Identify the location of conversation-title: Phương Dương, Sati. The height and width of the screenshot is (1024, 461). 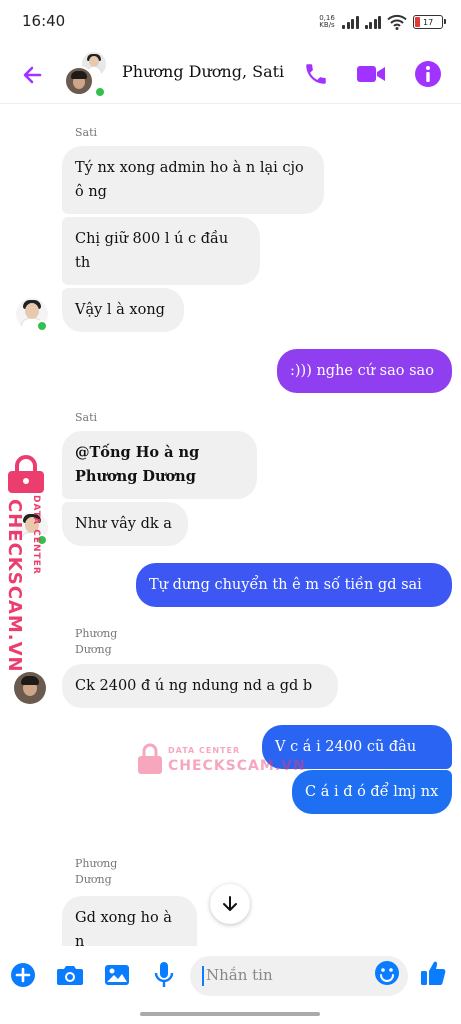
(203, 71).